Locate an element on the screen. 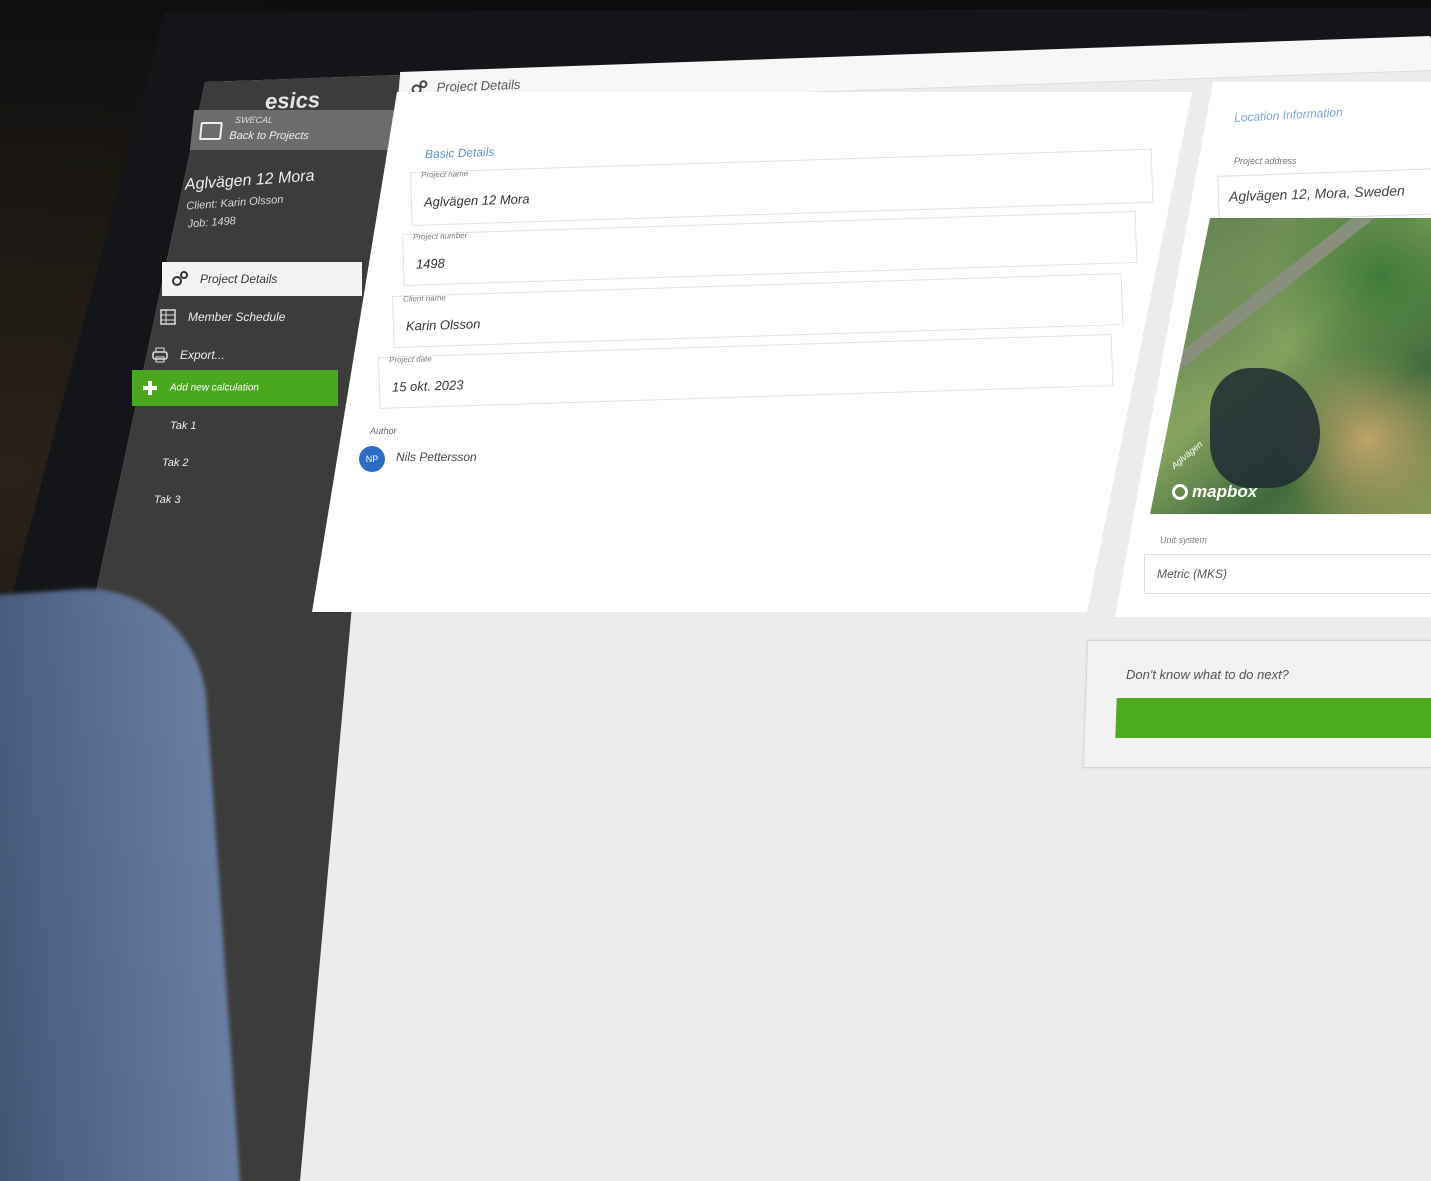 This screenshot has width=1431, height=1181. mapbox-icon is located at coordinates (1180, 492).